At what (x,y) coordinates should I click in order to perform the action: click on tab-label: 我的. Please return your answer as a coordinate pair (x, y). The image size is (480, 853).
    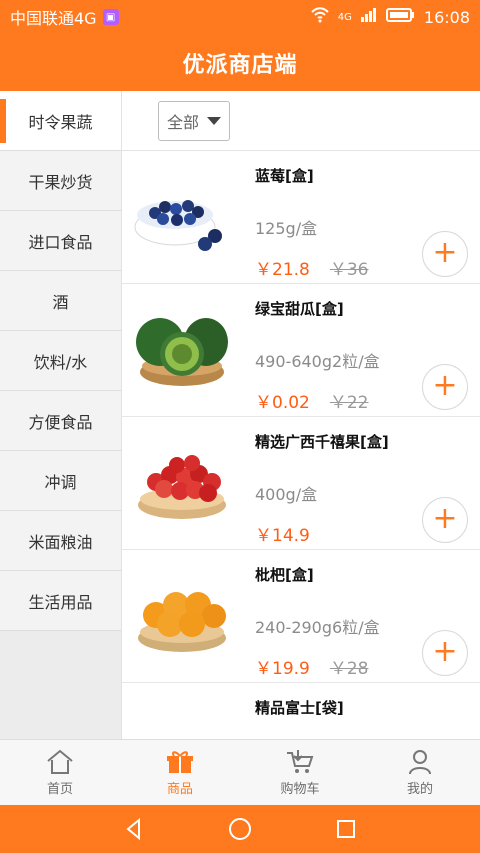
    Looking at the image, I should click on (419, 789).